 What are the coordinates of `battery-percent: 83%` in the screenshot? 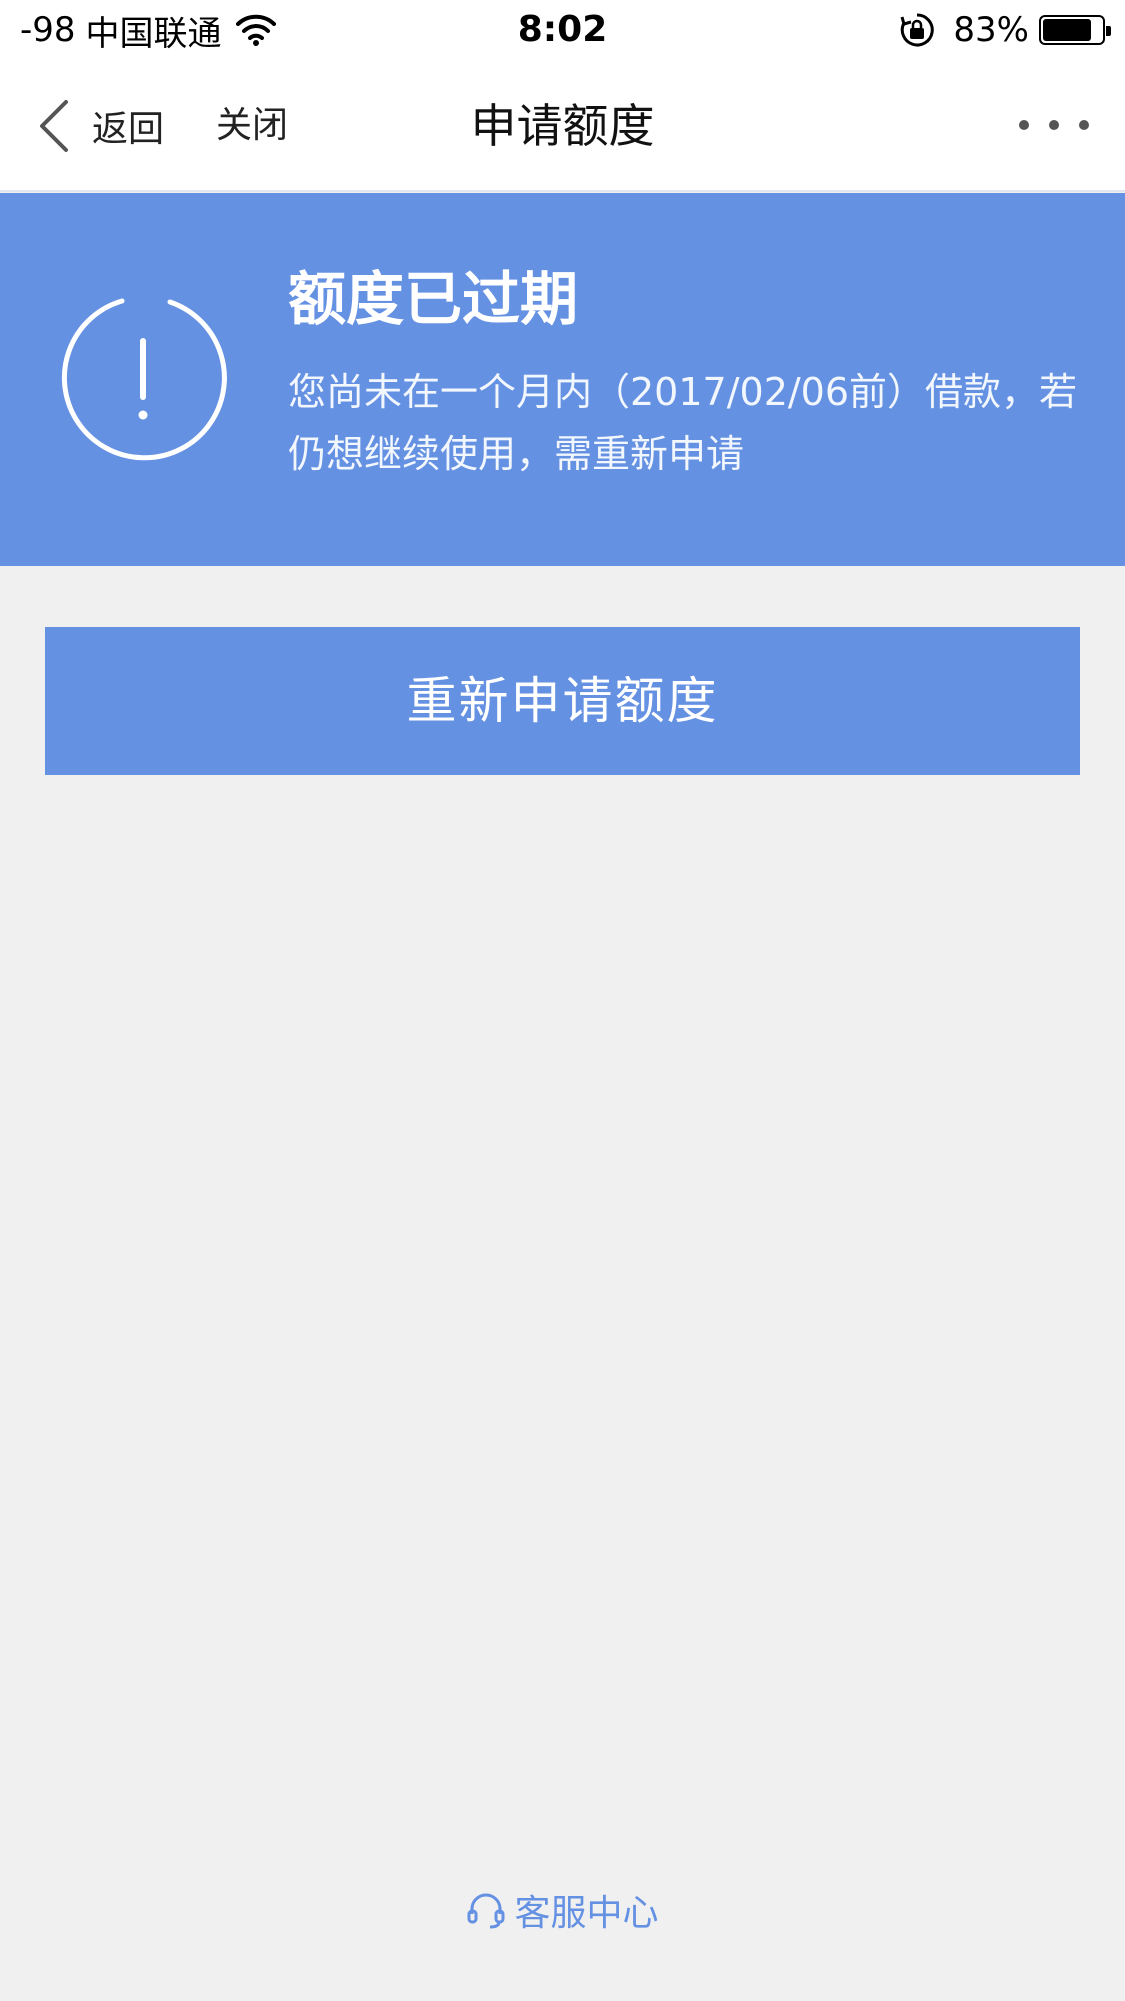 It's located at (991, 30).